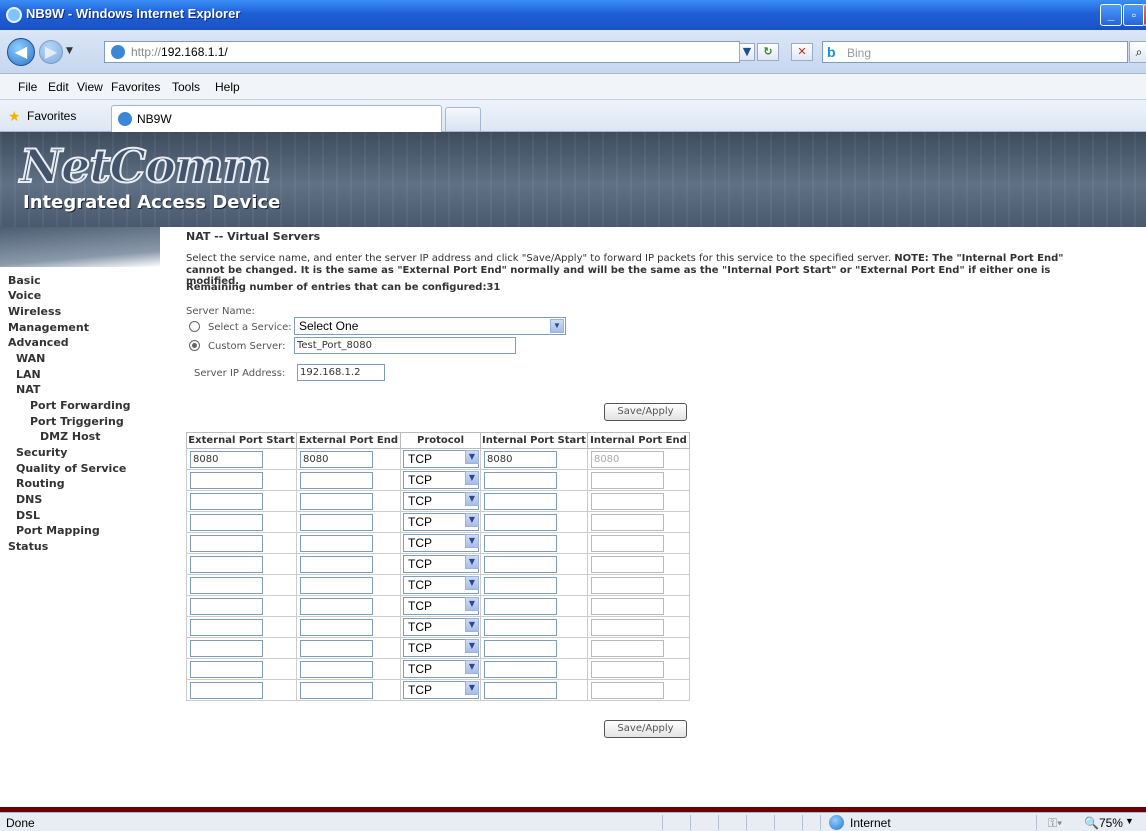  Describe the element at coordinates (27, 87) in the screenshot. I see `menu-file: File` at that location.